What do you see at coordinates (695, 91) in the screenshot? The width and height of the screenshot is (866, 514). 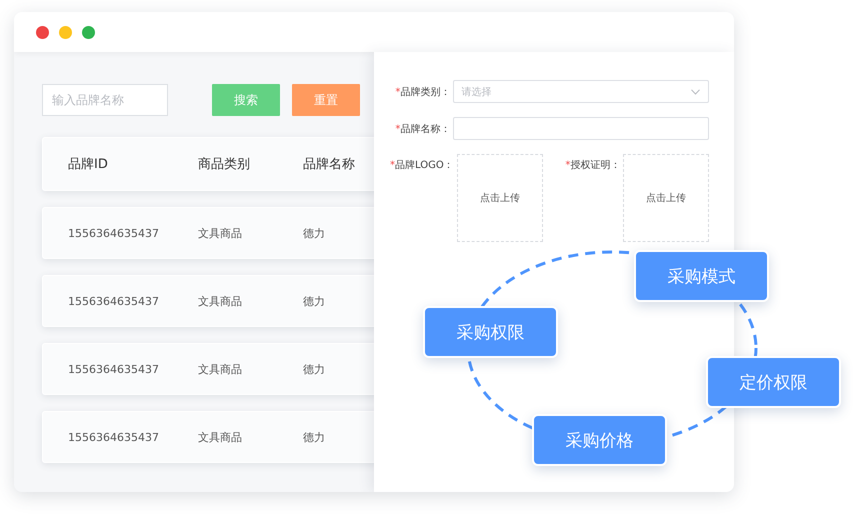 I see `chevron-down-icon` at bounding box center [695, 91].